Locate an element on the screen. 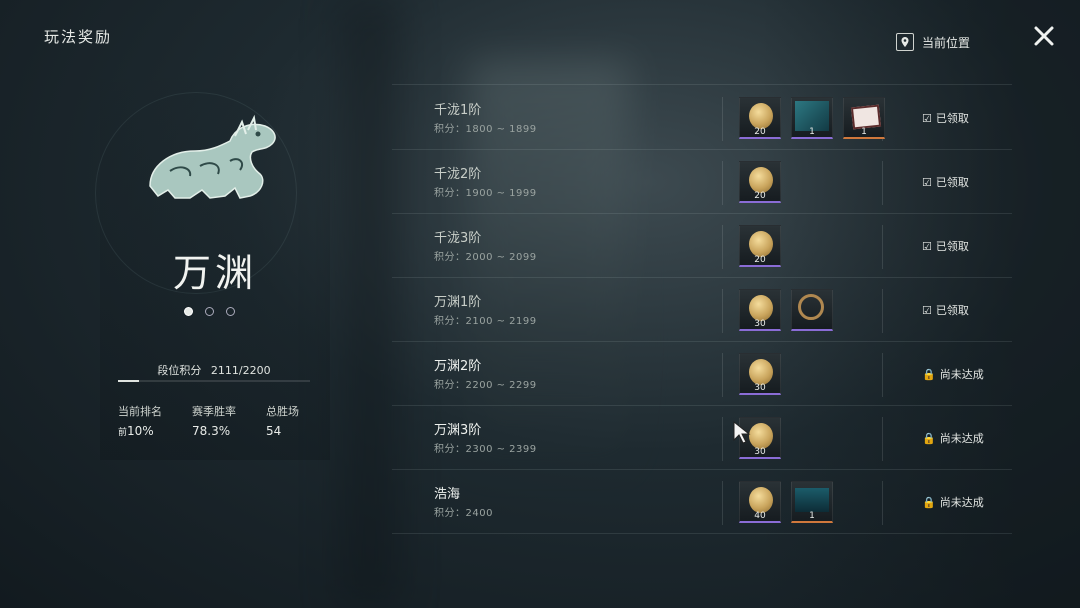 The image size is (1080, 608). reward-item-wave: 1 is located at coordinates (812, 502).